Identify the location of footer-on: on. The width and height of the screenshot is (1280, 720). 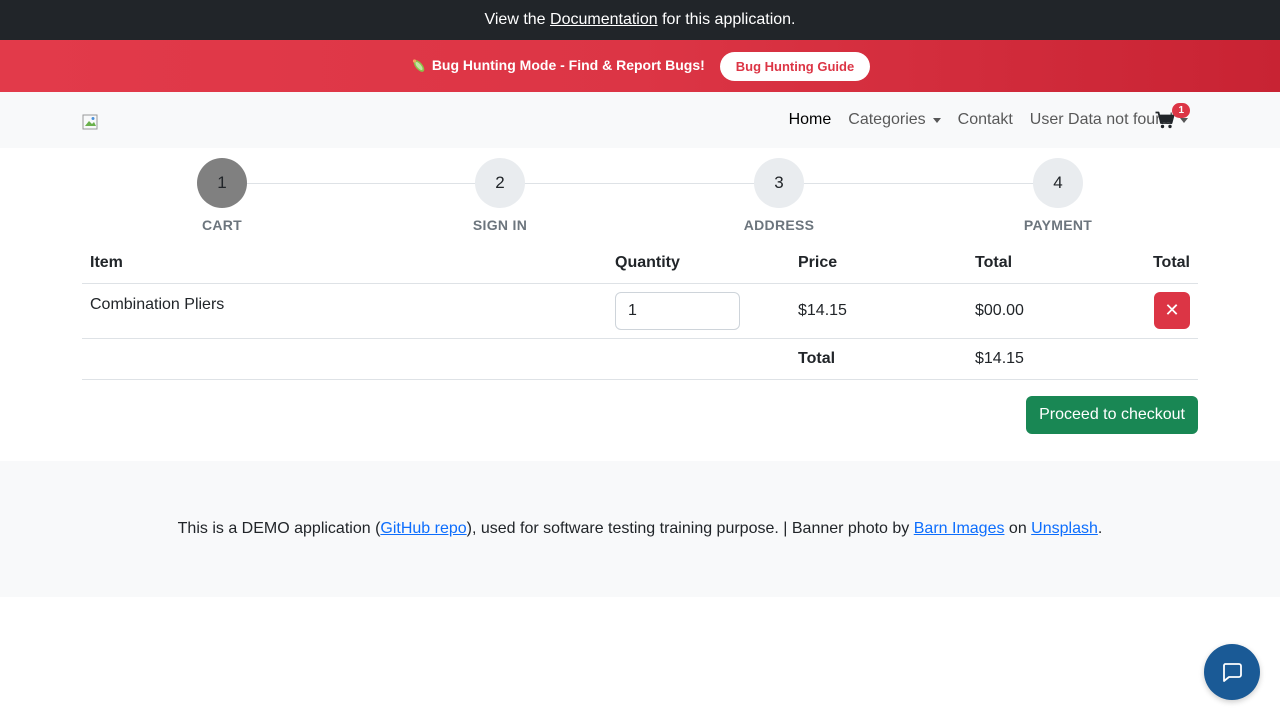
(1017, 528).